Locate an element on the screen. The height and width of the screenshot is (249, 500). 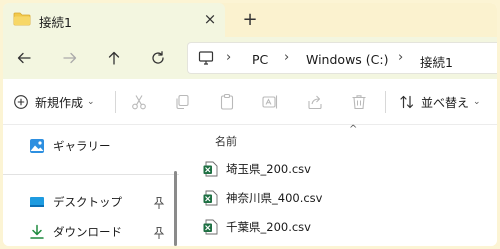
paste-icon is located at coordinates (227, 102).